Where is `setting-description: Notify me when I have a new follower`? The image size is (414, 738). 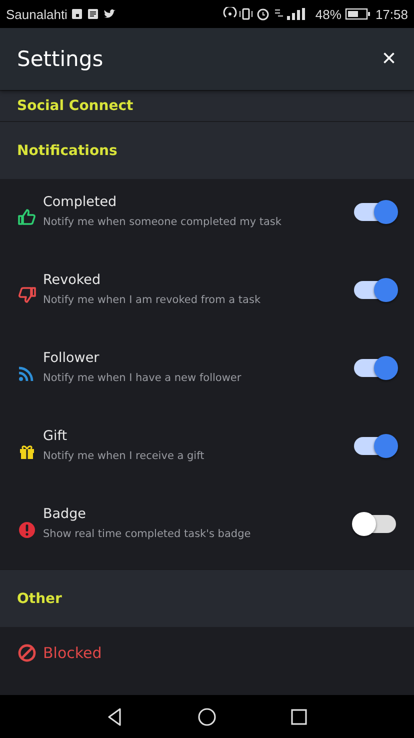 setting-description: Notify me when I have a new follower is located at coordinates (142, 378).